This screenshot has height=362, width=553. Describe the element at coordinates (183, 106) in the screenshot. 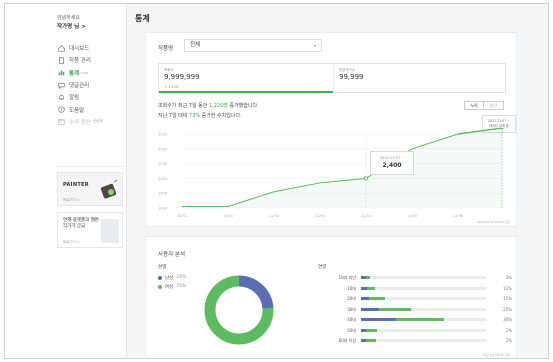

I see `summary-text: 조회수가 최근 7일 동안` at that location.